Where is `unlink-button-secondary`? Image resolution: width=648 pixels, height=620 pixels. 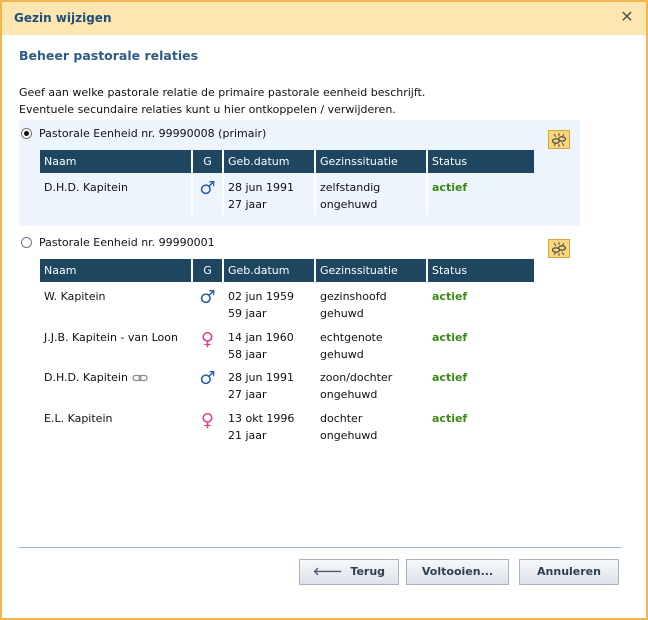
unlink-button-secondary is located at coordinates (559, 248).